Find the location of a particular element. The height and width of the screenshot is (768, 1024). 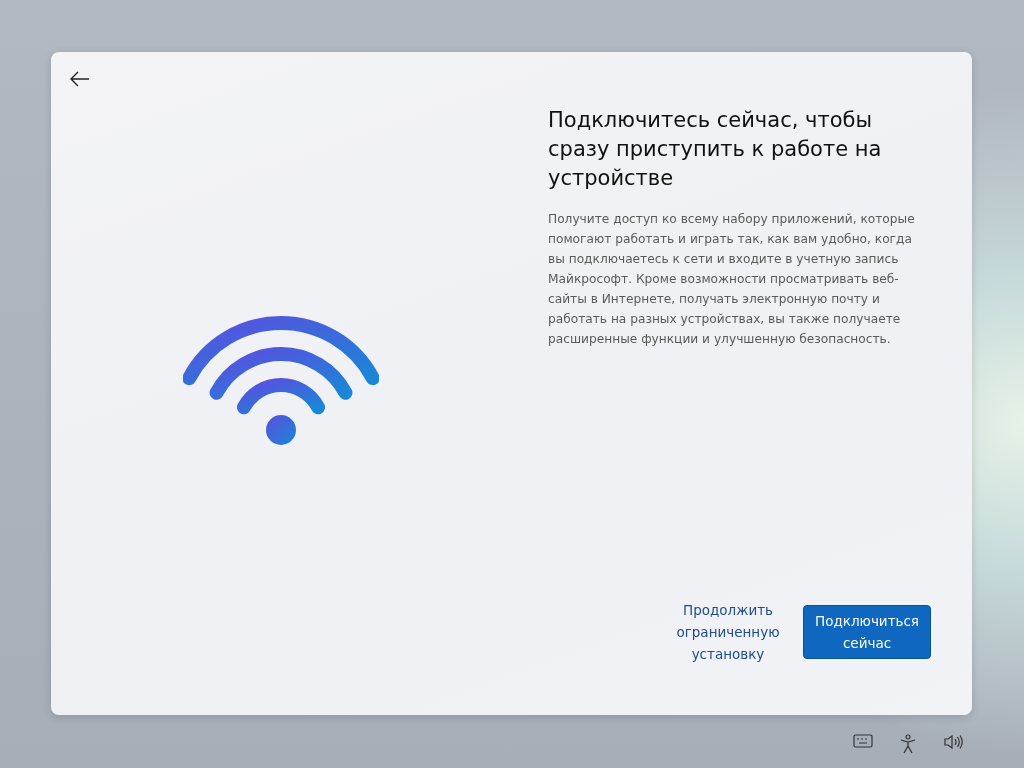

page-title: Подключитесь сейчас, чтобы сразу приступить к работе на устройстве is located at coordinates (715, 149).